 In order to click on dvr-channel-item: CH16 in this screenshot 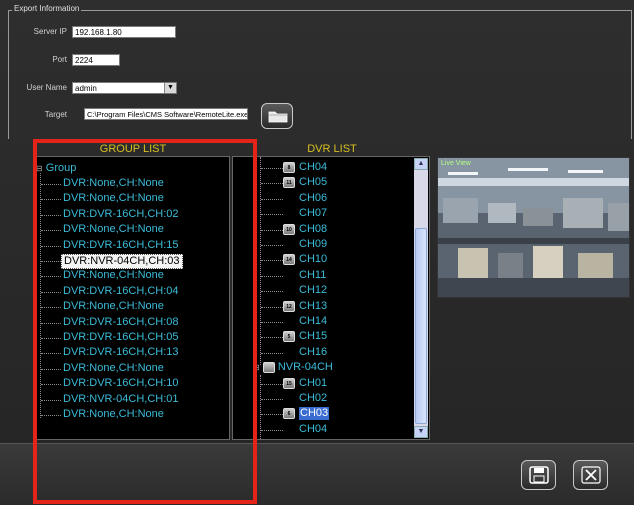, I will do `click(313, 352)`.